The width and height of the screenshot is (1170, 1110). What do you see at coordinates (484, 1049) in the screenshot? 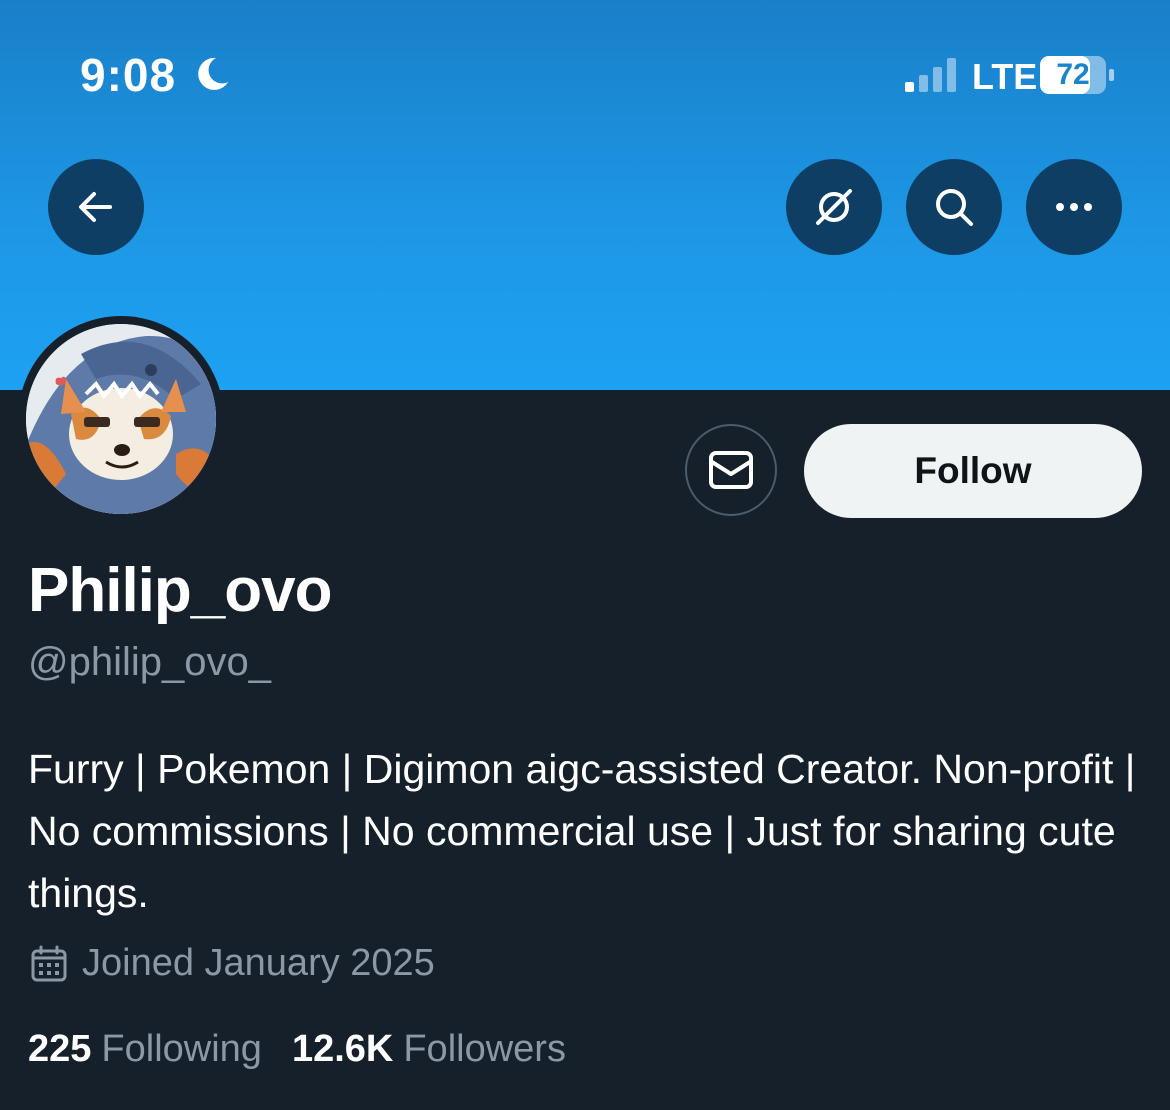
I see `followers-label: Followers` at bounding box center [484, 1049].